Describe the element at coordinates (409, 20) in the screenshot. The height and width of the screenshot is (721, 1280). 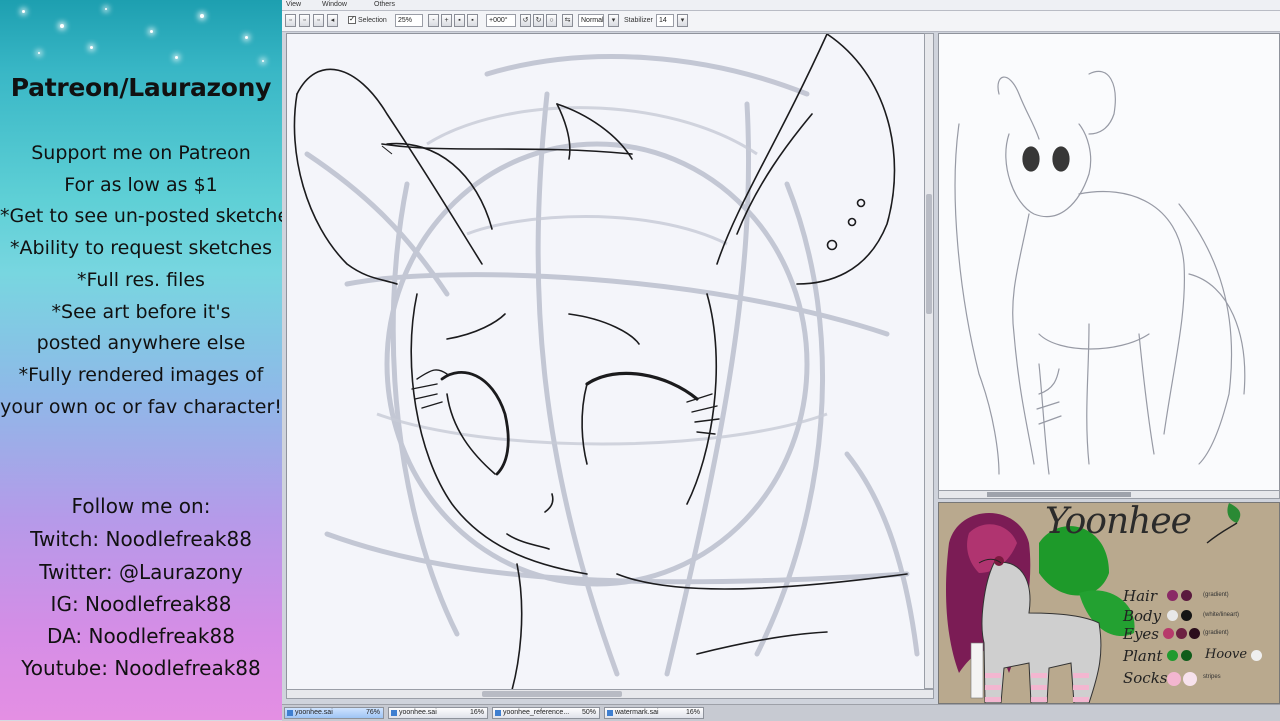
I see `zoom-field: 25%` at that location.